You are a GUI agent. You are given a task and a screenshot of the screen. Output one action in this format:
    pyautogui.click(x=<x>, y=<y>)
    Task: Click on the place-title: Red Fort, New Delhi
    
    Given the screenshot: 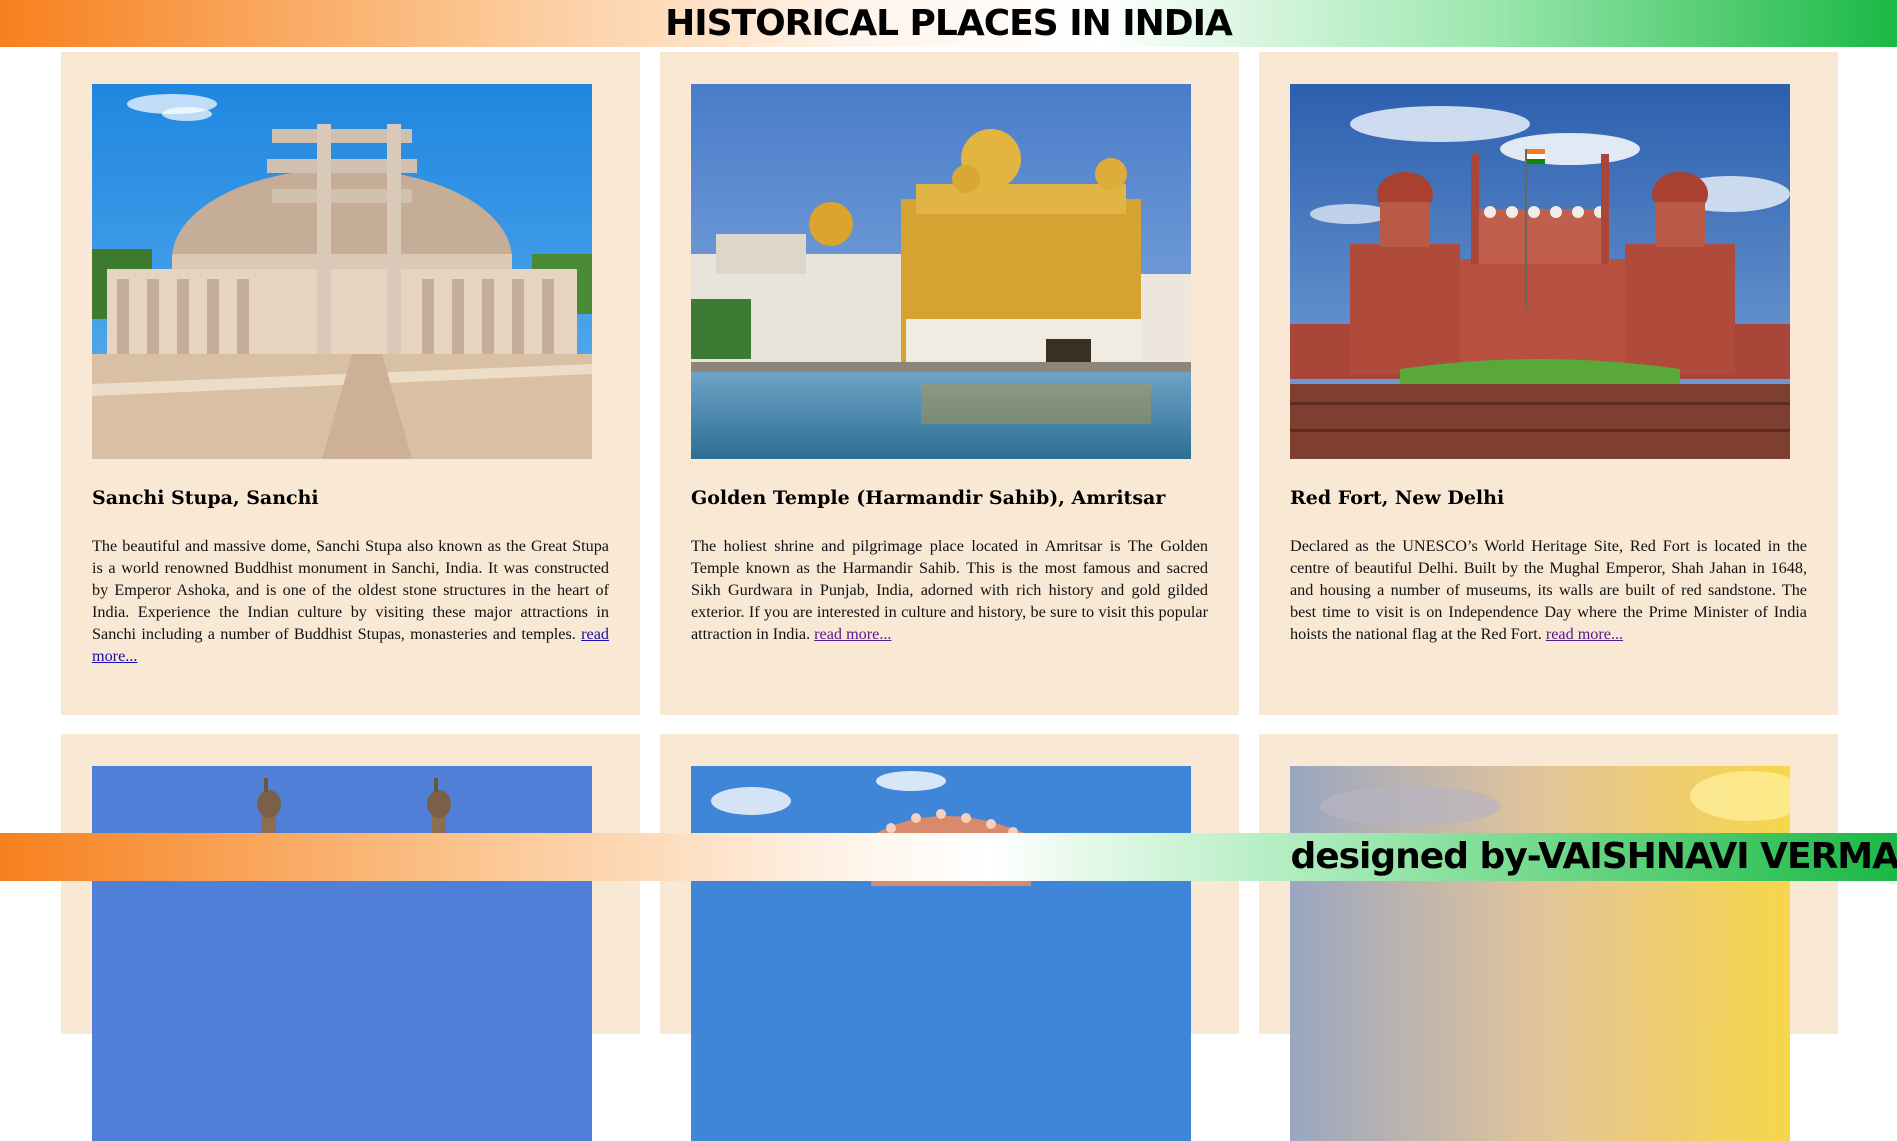 What is the action you would take?
    pyautogui.click(x=1397, y=498)
    